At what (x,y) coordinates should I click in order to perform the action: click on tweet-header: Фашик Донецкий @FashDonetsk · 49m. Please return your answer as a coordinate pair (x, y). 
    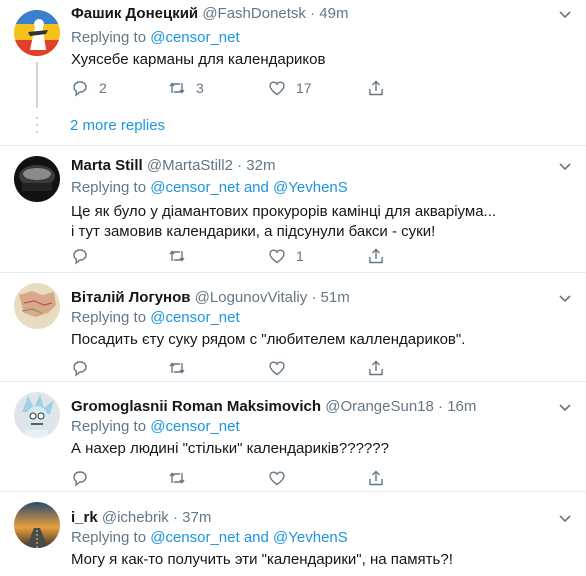
    Looking at the image, I should click on (209, 14).